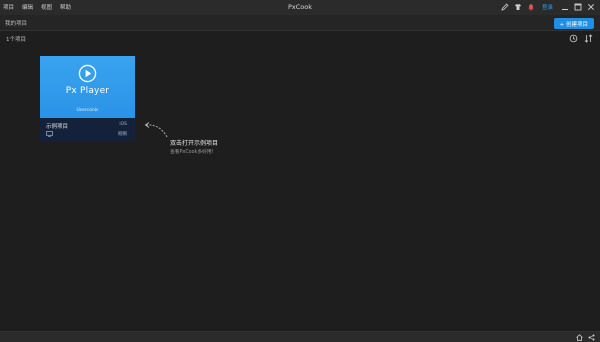  Describe the element at coordinates (300, 7) in the screenshot. I see `title-bar: 项目 编辑 视图 帮助 PxCook 登录` at that location.